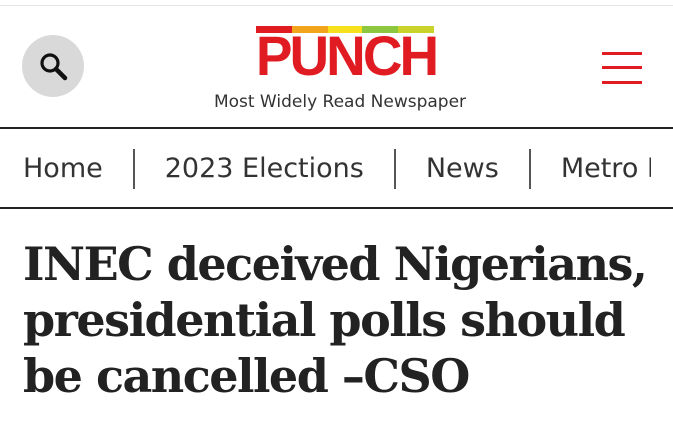  What do you see at coordinates (462, 169) in the screenshot?
I see `nav-item-news: News` at bounding box center [462, 169].